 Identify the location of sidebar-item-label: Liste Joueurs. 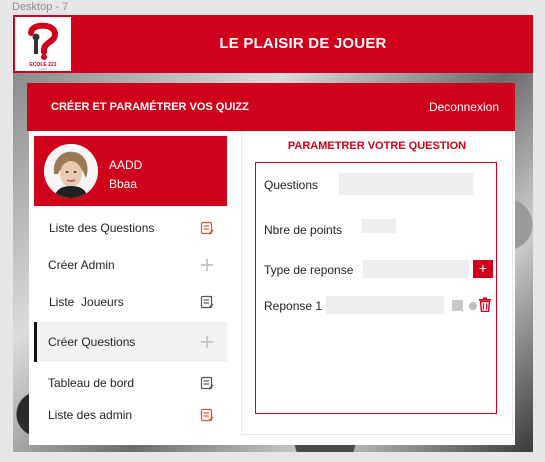
(86, 302).